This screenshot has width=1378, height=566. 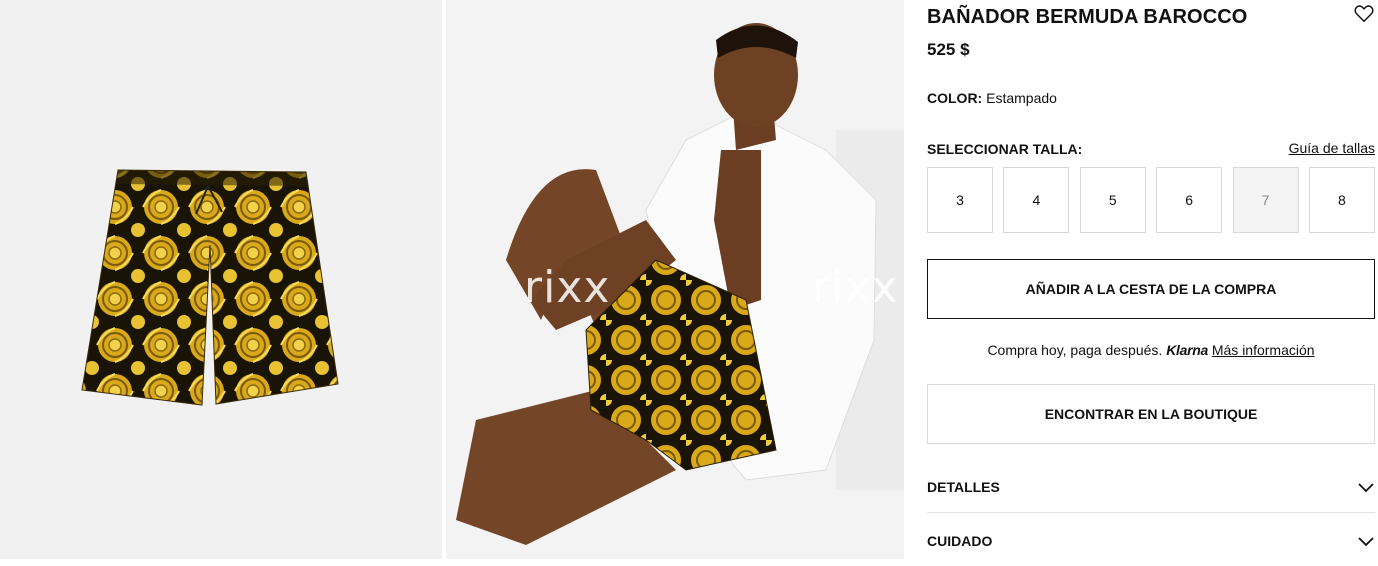 What do you see at coordinates (960, 200) in the screenshot?
I see `size-option: 3` at bounding box center [960, 200].